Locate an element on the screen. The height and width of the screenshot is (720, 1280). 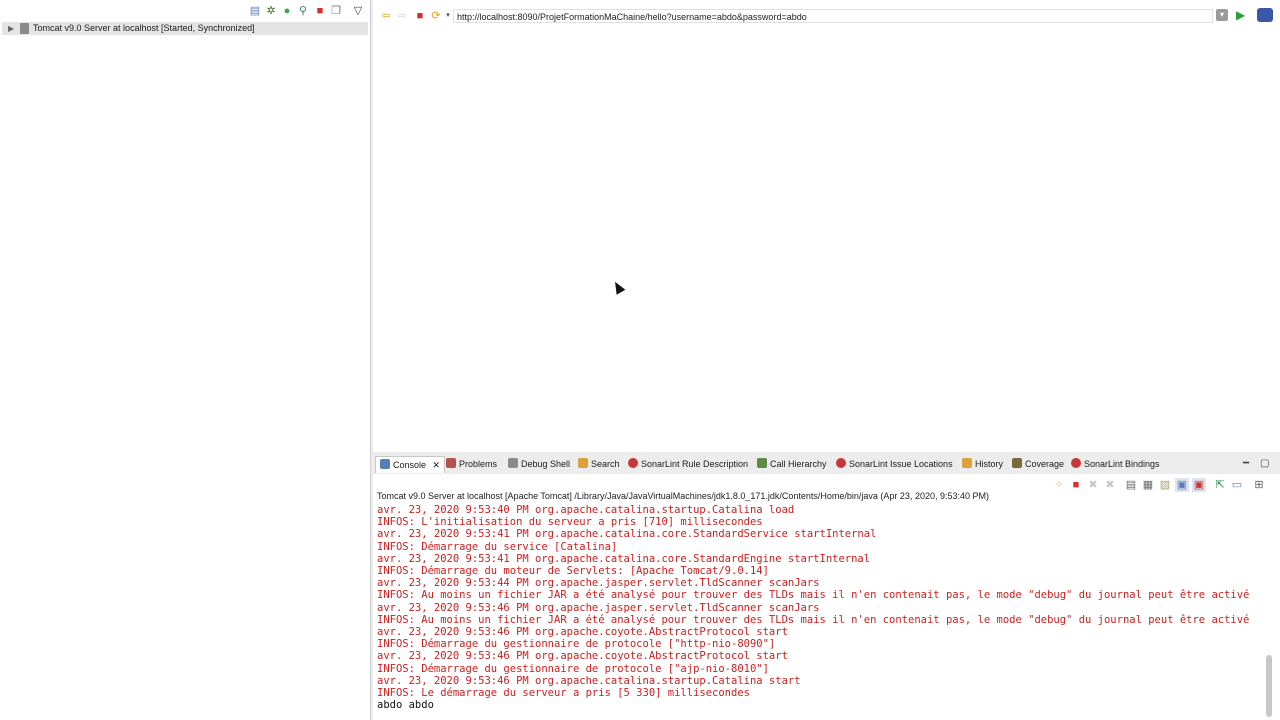
scroll-lock-icon: ▦ is located at coordinates (1148, 485).